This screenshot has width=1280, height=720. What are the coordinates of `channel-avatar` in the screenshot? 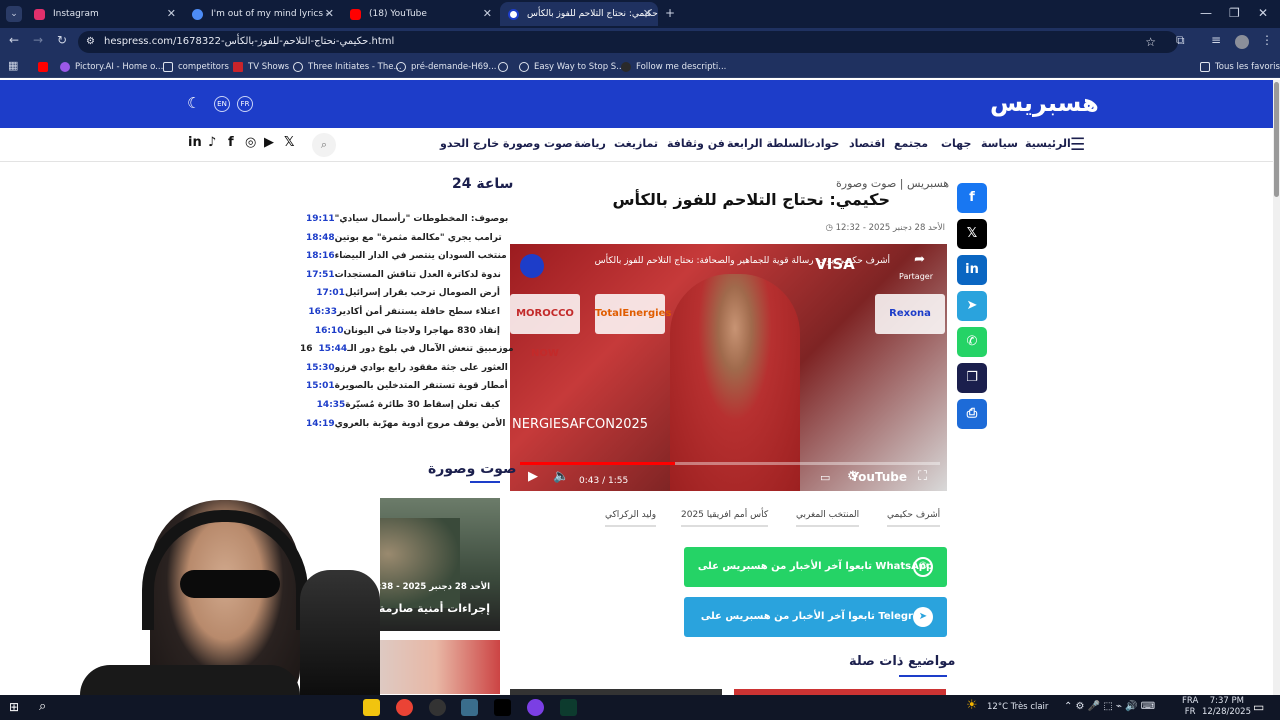 It's located at (532, 266).